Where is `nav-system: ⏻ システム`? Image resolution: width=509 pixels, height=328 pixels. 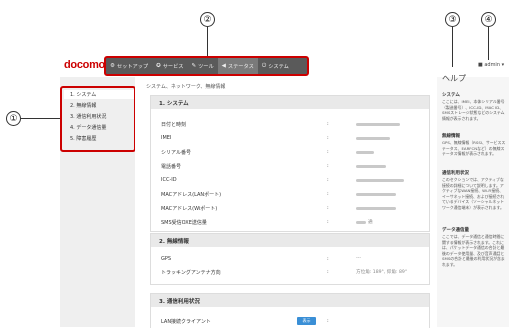
nav-system: ⏻ システム is located at coordinates (275, 66).